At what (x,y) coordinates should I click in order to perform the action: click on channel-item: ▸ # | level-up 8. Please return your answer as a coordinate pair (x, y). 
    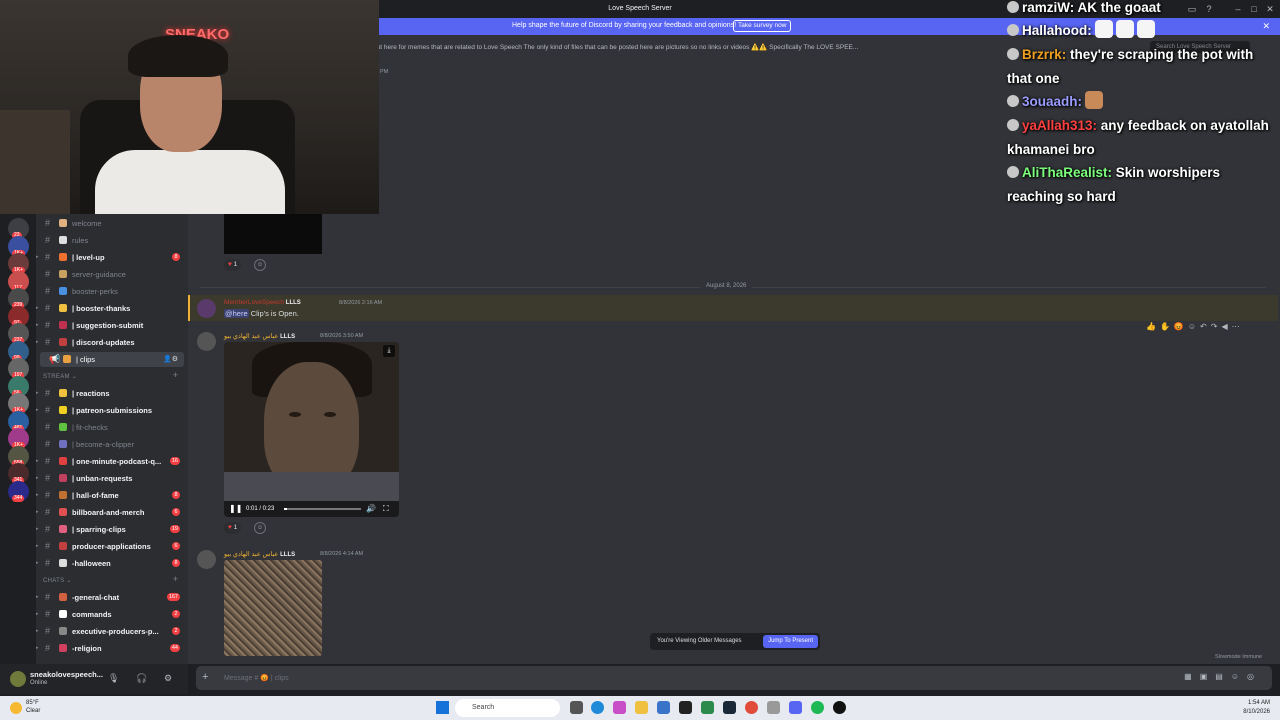
    Looking at the image, I should click on (112, 257).